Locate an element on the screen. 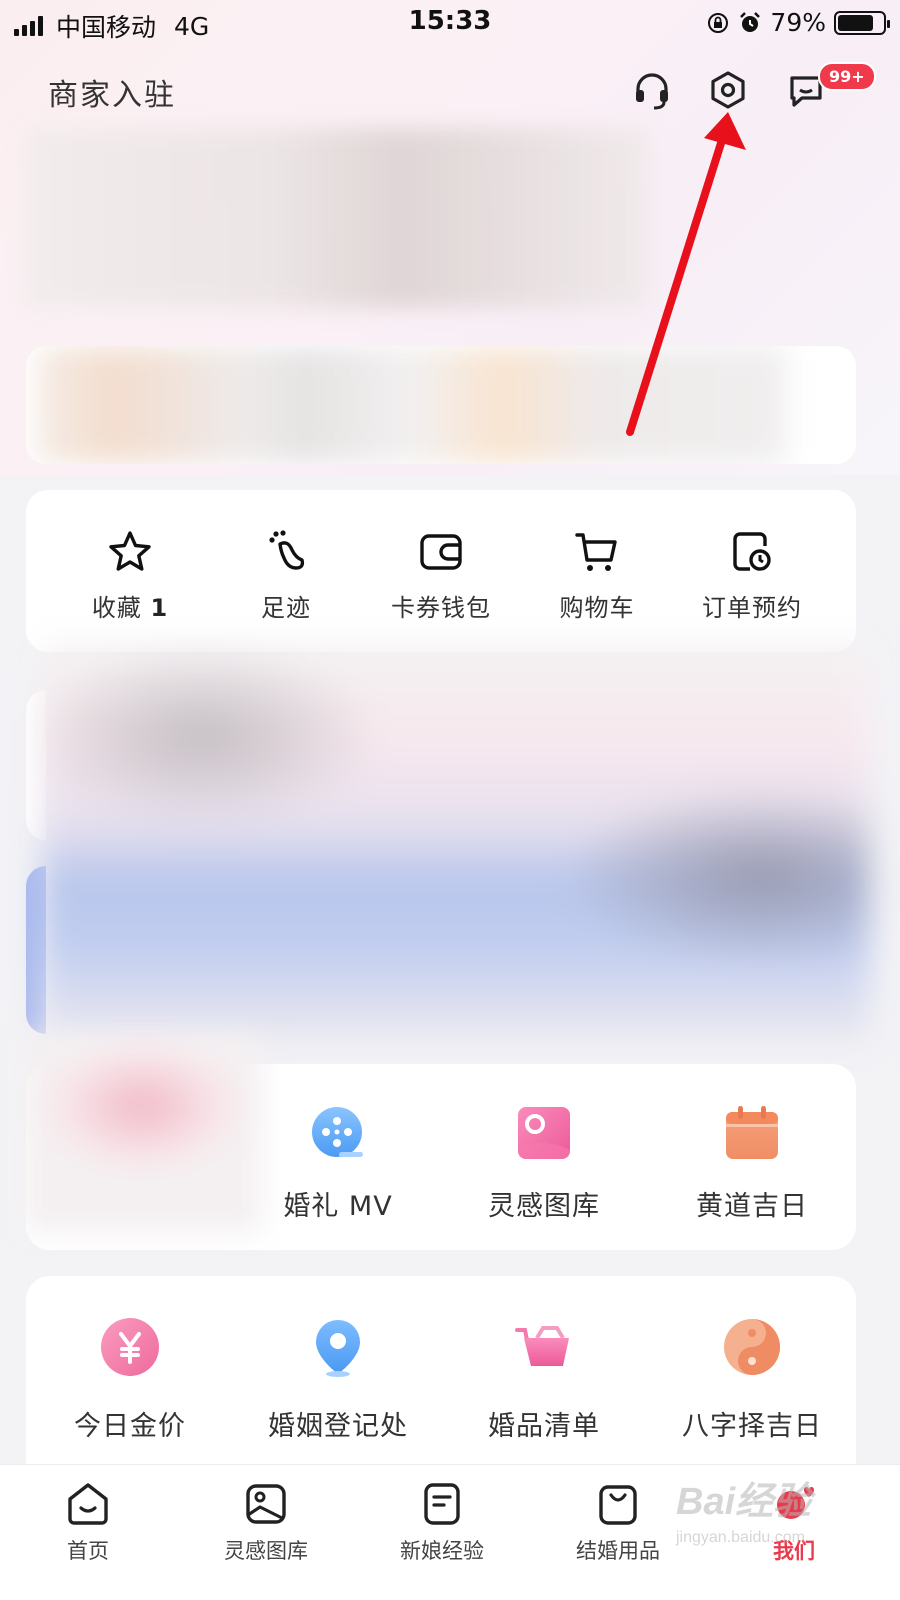 This screenshot has width=900, height=1600. footprint-icon is located at coordinates (287, 550).